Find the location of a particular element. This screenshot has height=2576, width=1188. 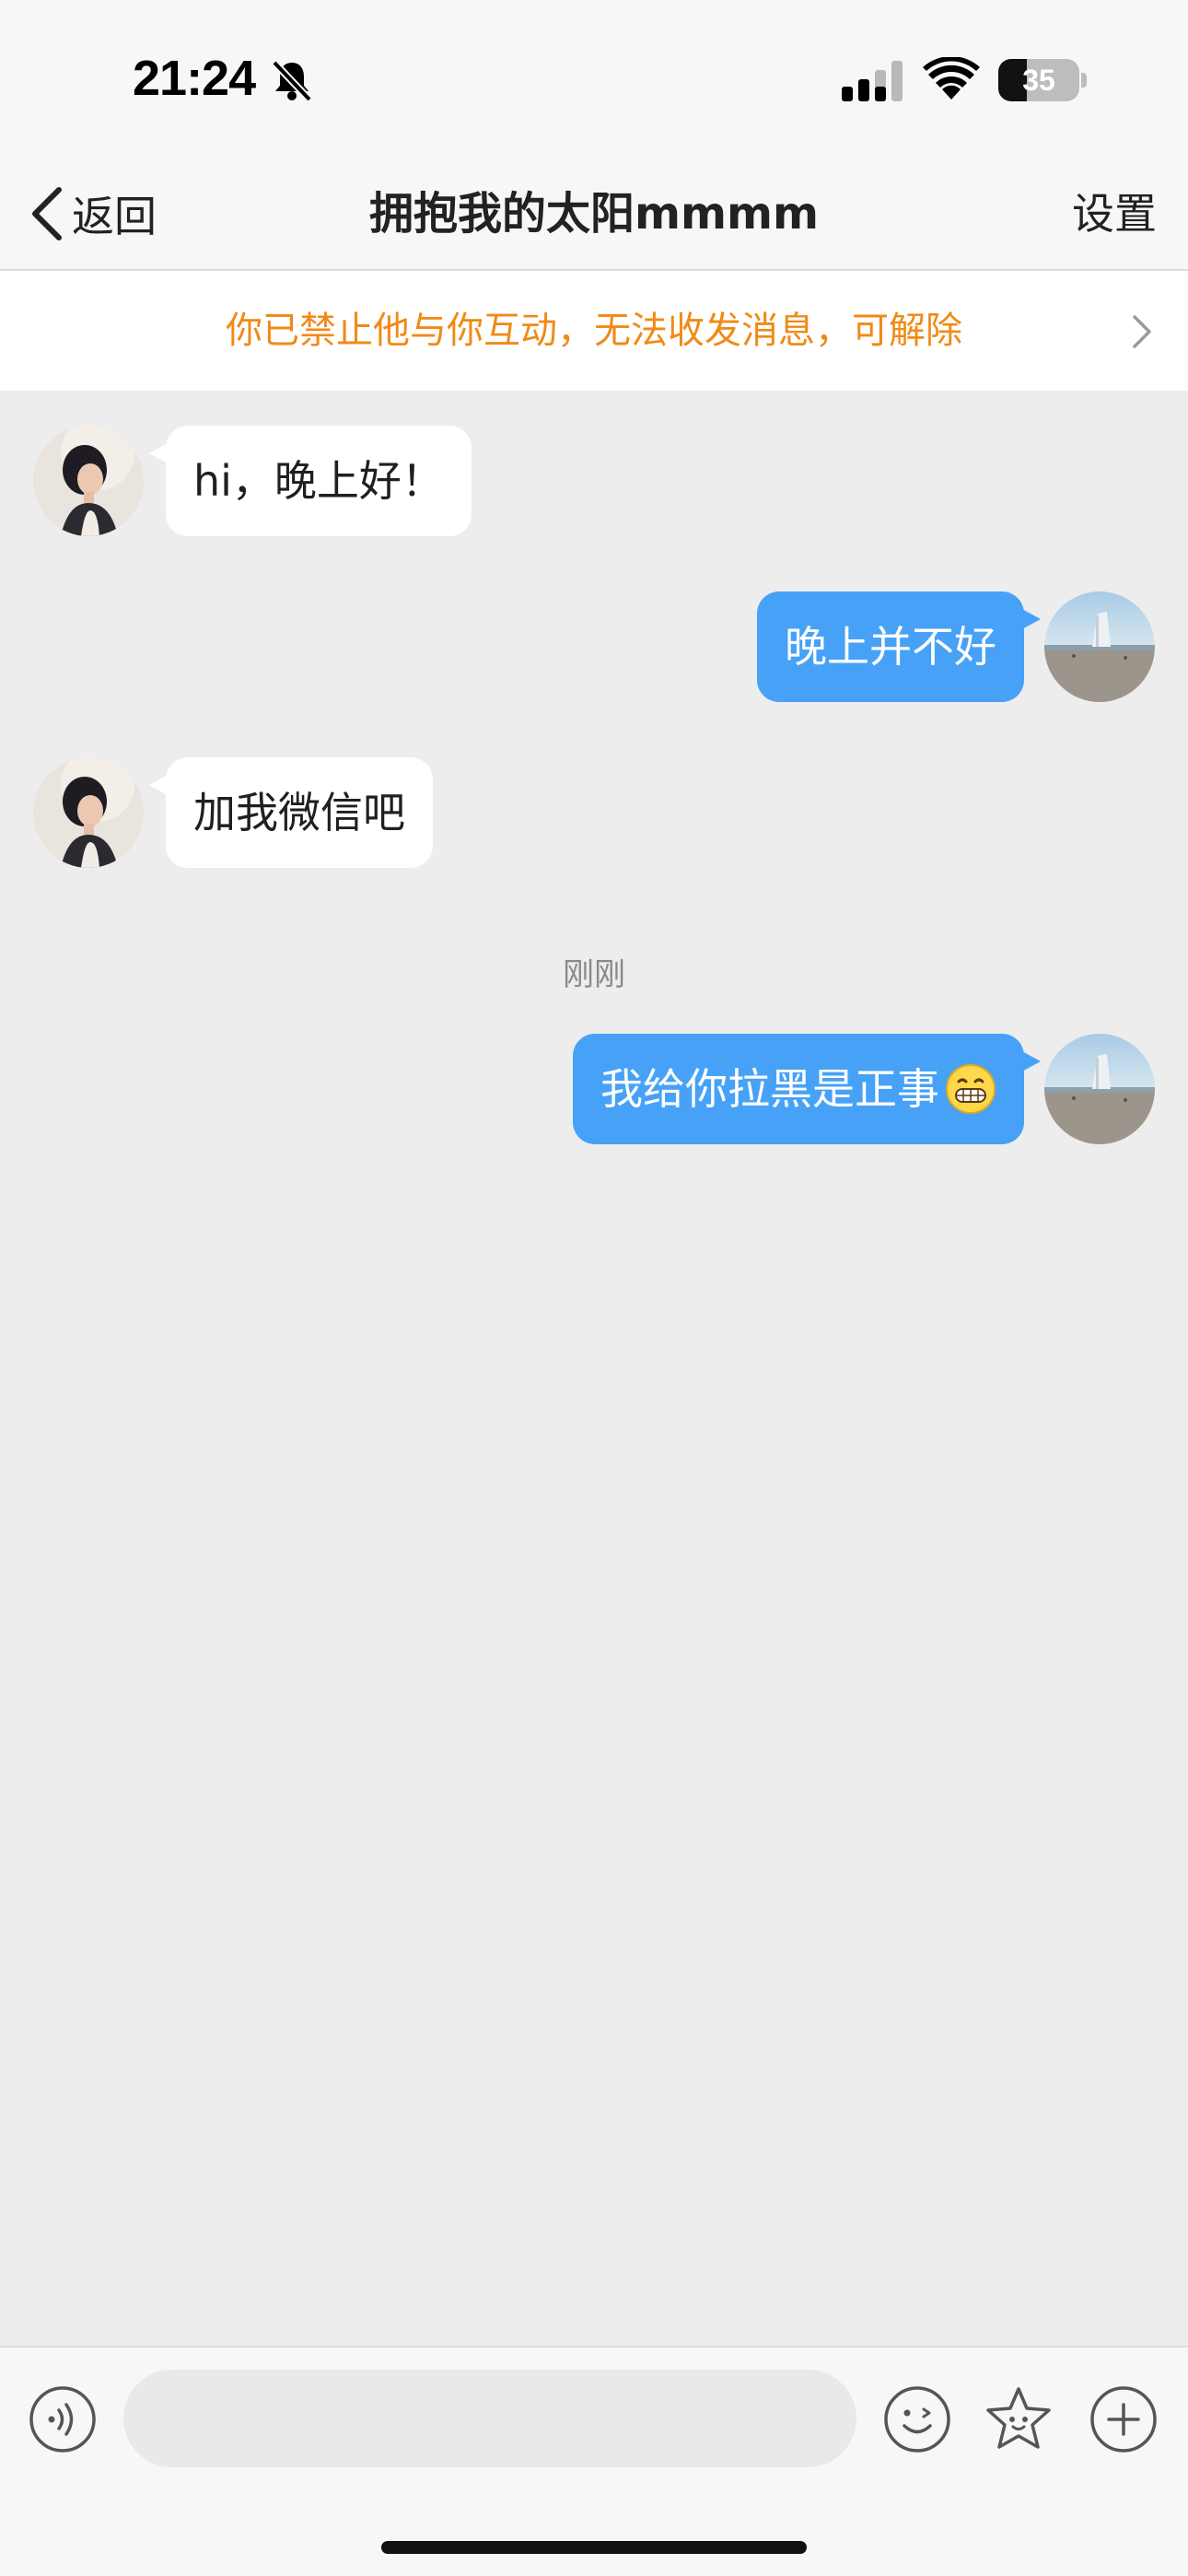

smiley-icon is located at coordinates (917, 2419).